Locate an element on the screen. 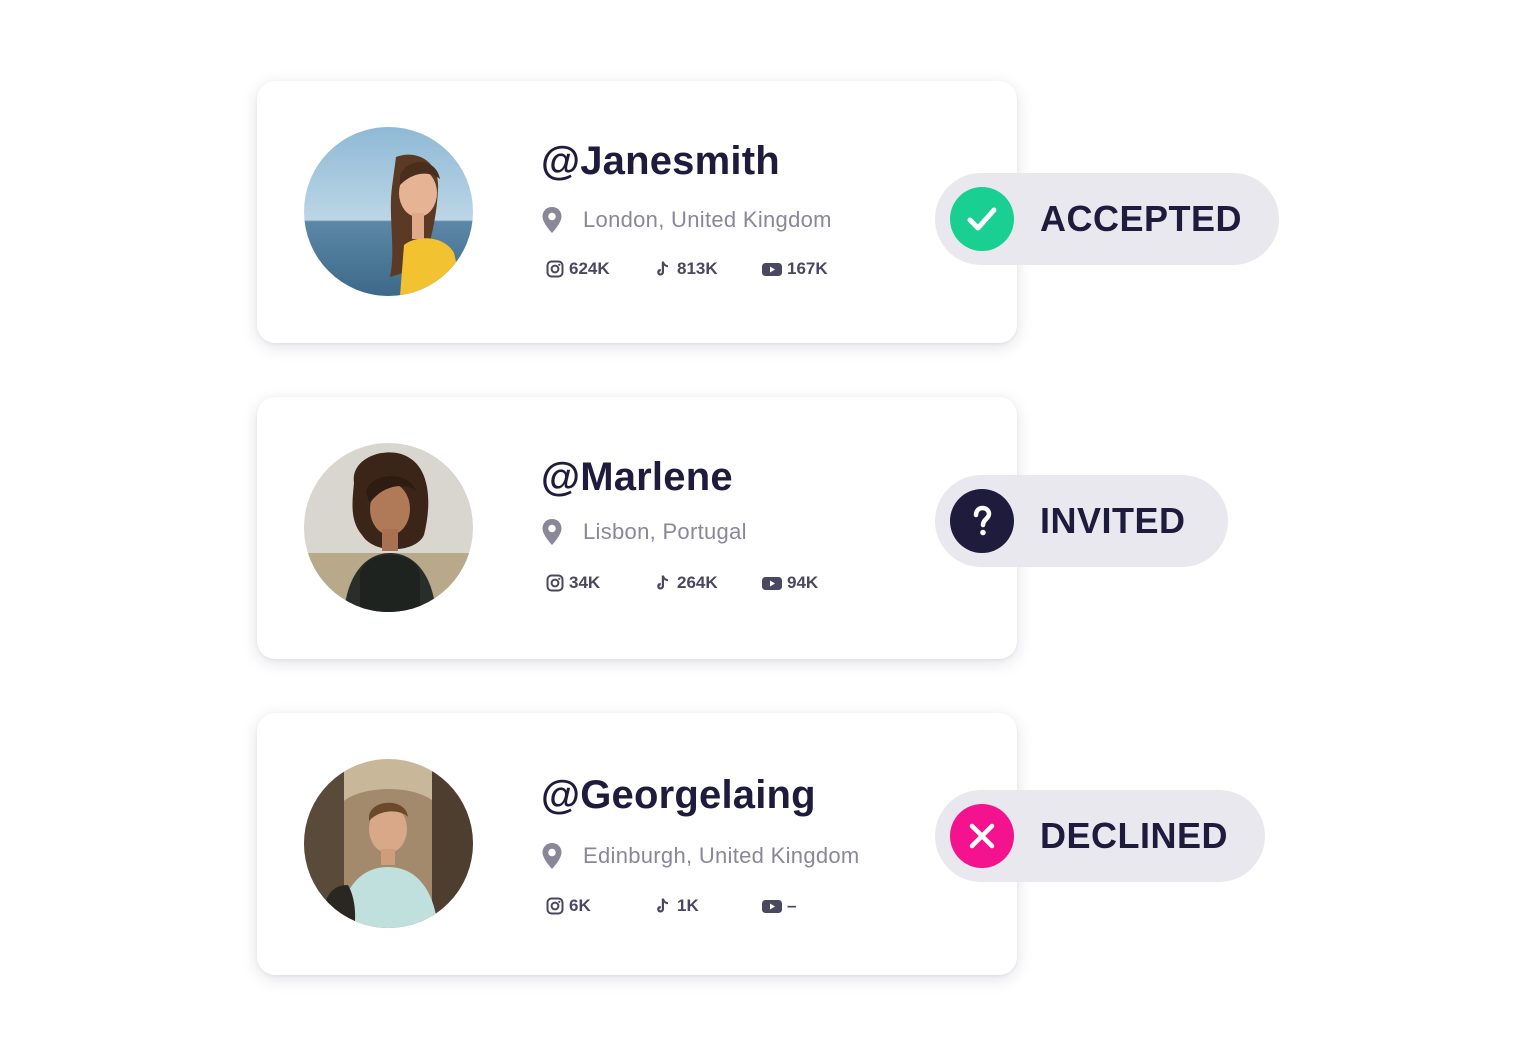  location-text: Lisbon, Portugal is located at coordinates (665, 531).